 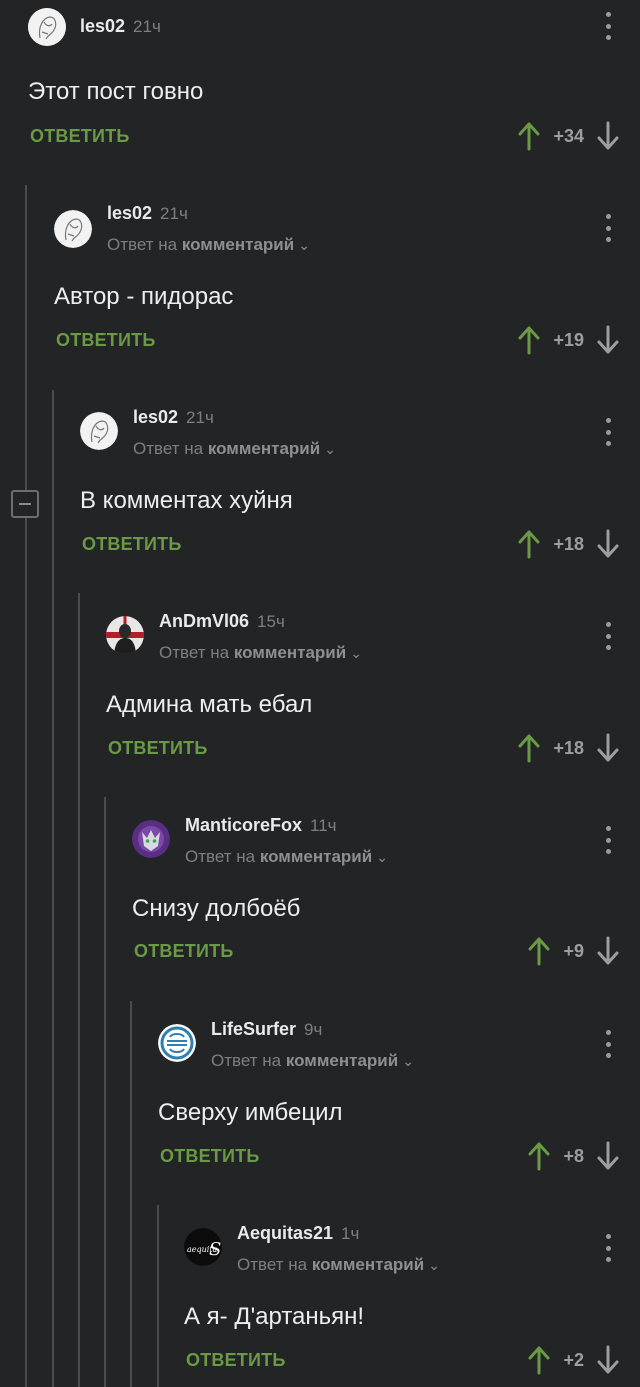 What do you see at coordinates (271, 621) in the screenshot?
I see `timestamp: 15ч` at bounding box center [271, 621].